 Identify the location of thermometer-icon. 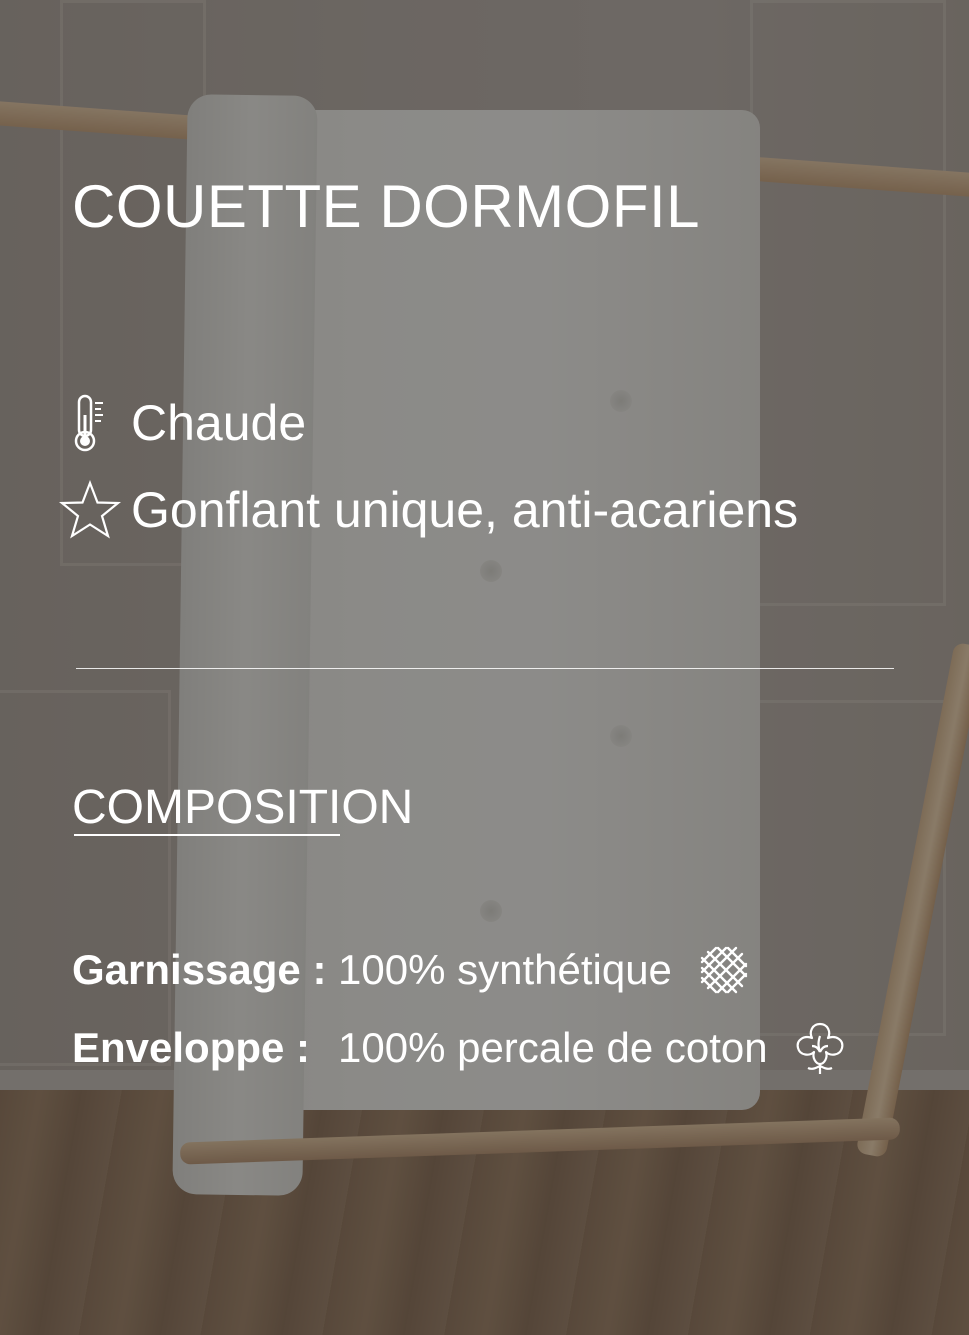
(90, 423).